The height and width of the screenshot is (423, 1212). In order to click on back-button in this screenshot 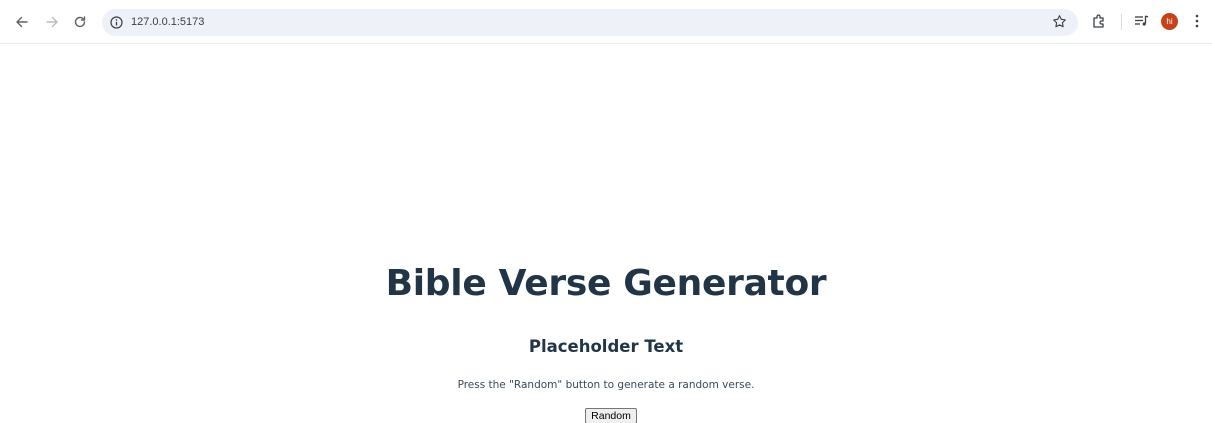, I will do `click(22, 22)`.